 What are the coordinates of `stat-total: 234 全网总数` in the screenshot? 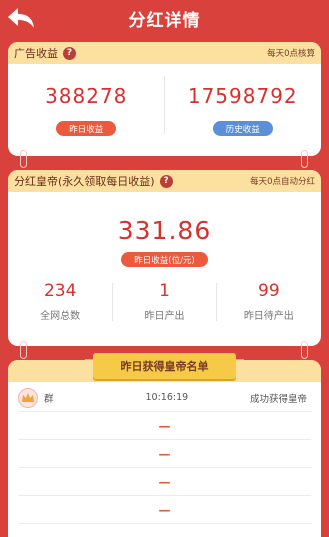 It's located at (60, 301).